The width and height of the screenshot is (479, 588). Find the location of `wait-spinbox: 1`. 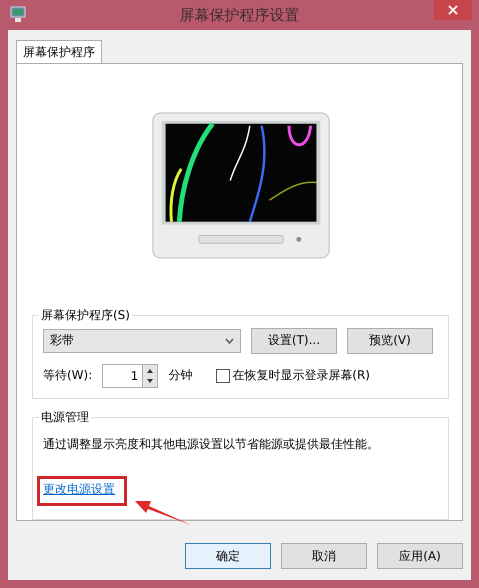

wait-spinbox: 1 is located at coordinates (130, 376).